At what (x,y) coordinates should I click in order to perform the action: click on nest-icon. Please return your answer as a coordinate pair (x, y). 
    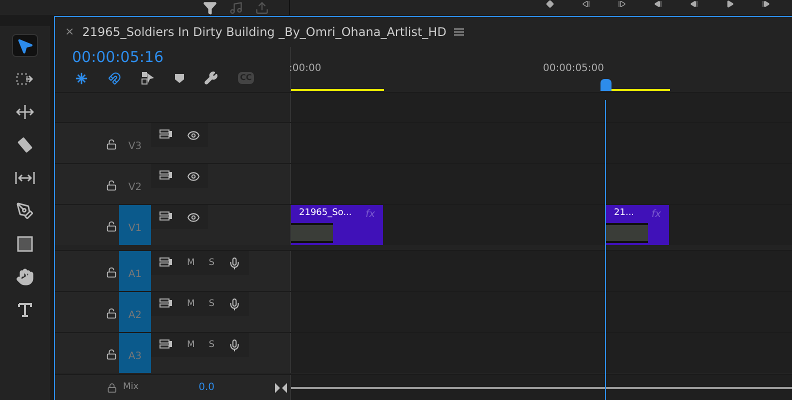
    Looking at the image, I should click on (81, 78).